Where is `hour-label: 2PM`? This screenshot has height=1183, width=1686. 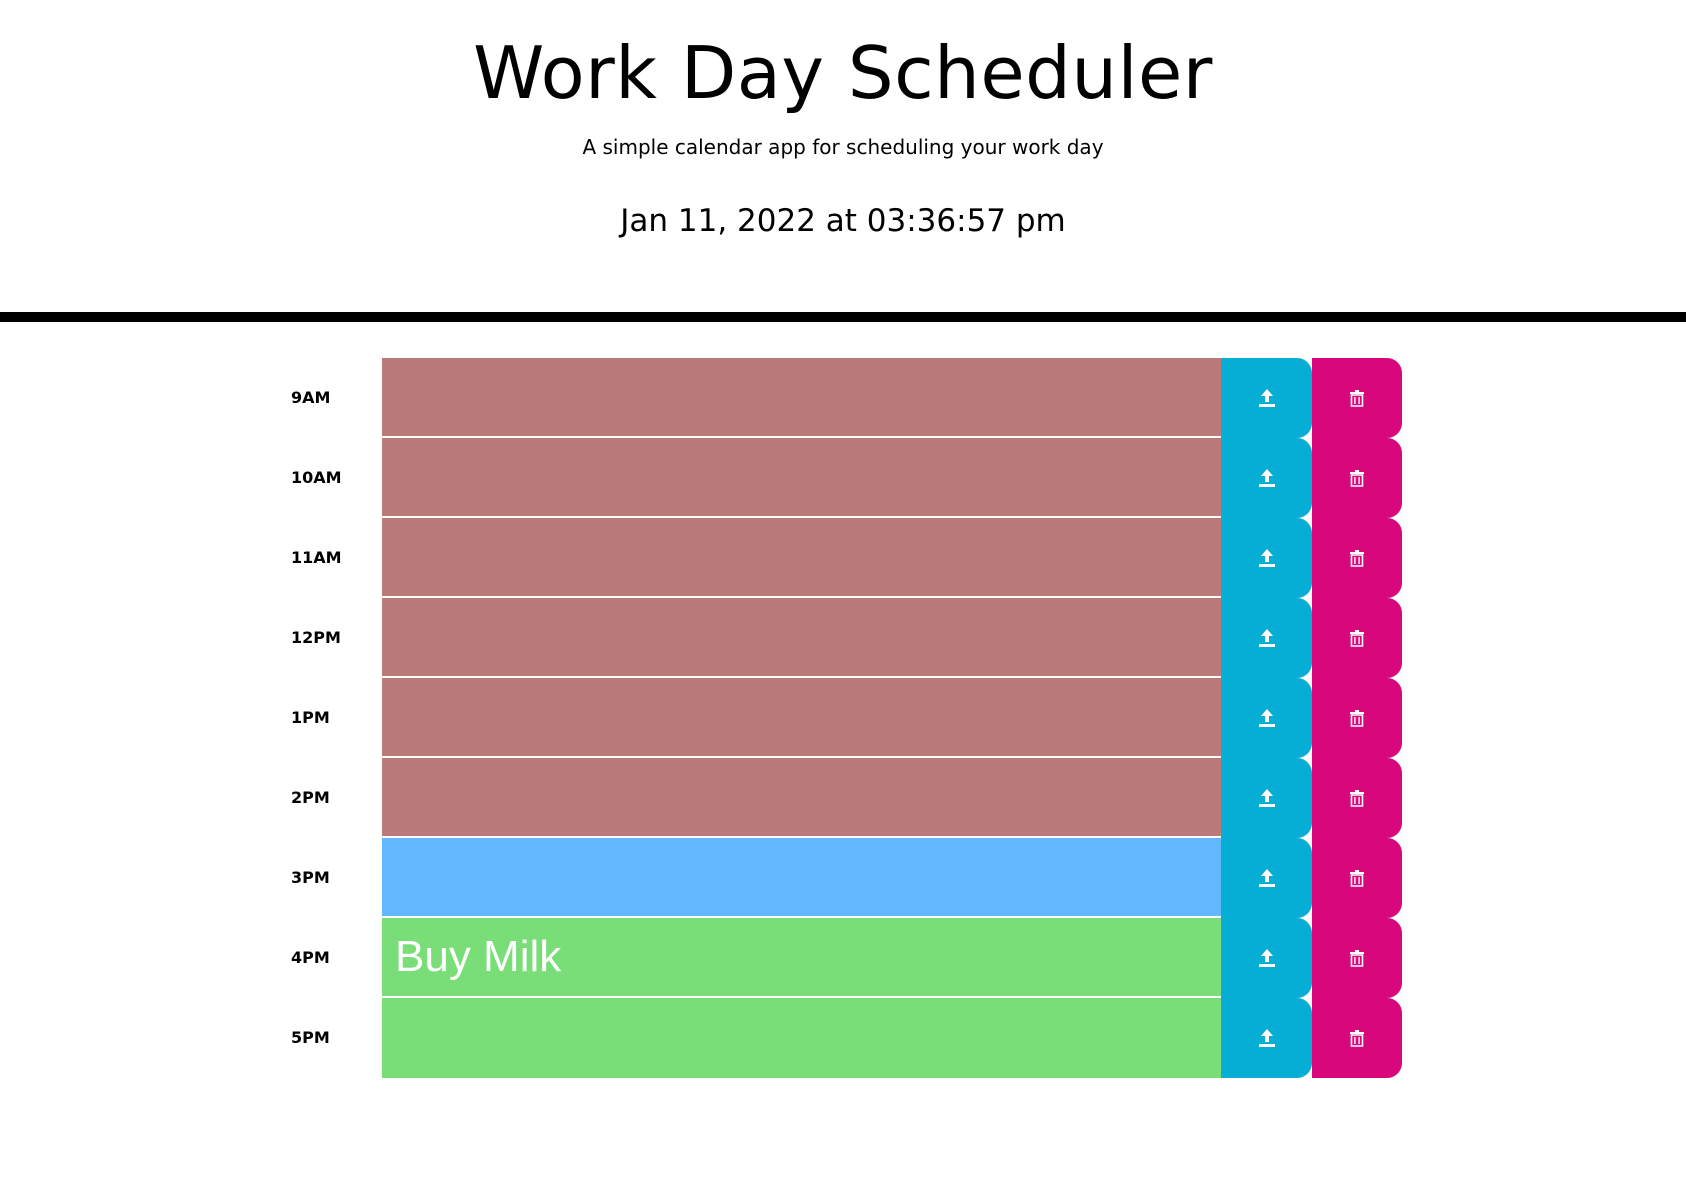
hour-label: 2PM is located at coordinates (310, 797).